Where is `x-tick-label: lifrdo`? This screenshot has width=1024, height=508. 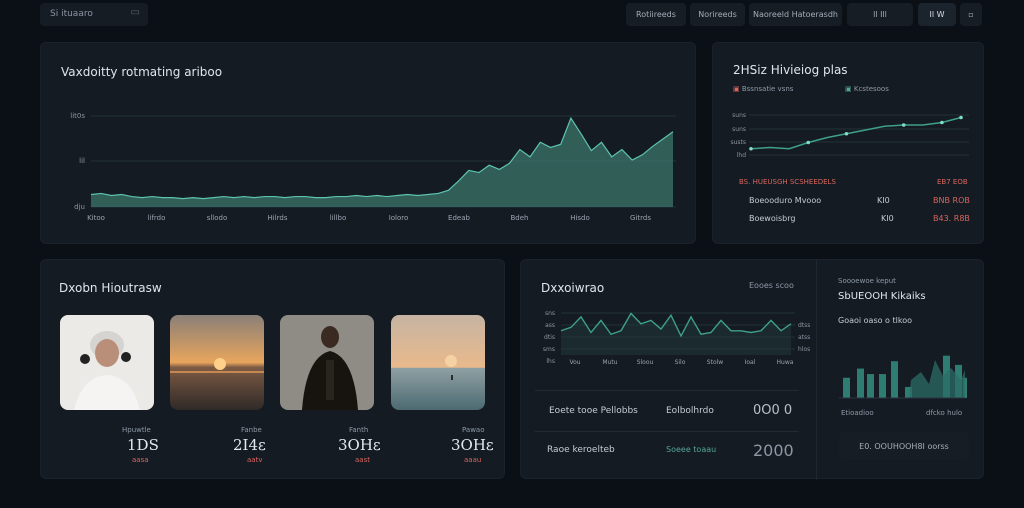 x-tick-label: lifrdo is located at coordinates (157, 218).